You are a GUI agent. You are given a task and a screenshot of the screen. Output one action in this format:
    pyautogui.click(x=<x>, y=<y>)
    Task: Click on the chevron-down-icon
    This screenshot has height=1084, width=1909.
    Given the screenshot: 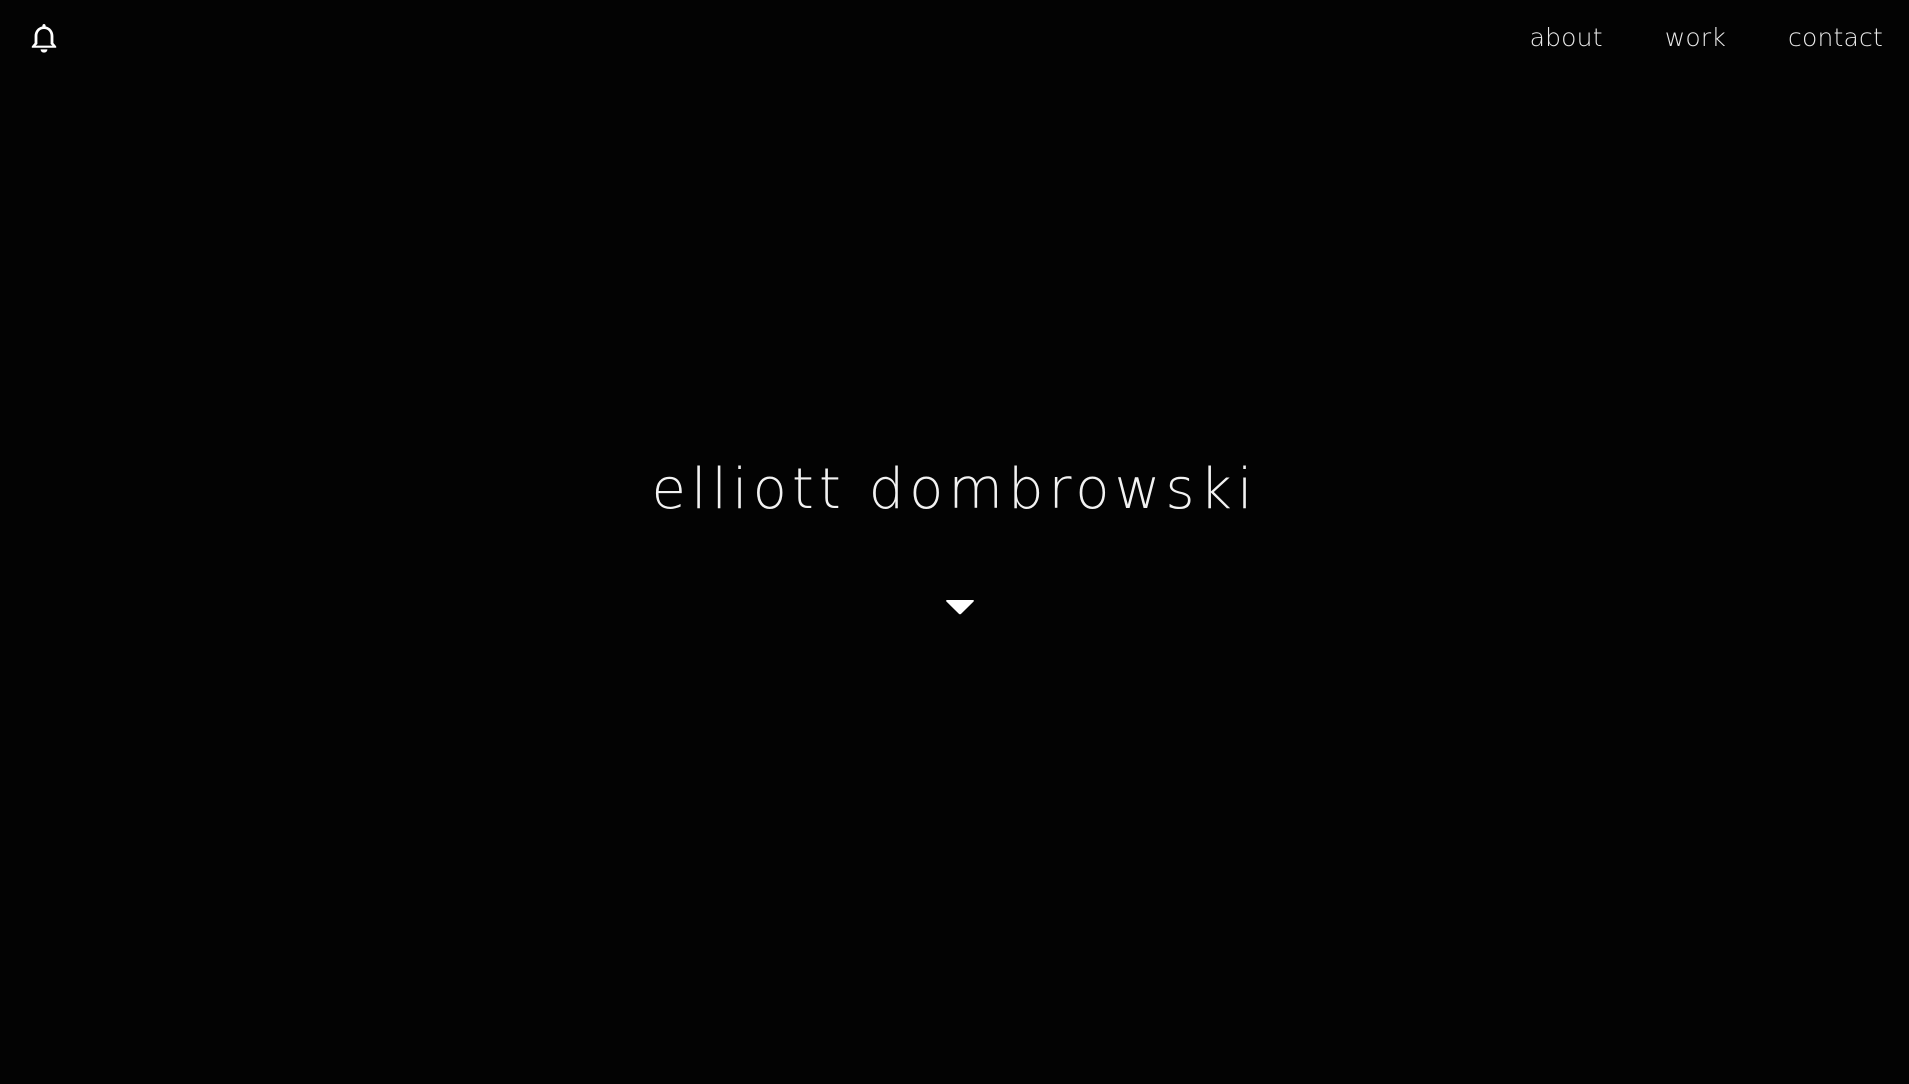 What is the action you would take?
    pyautogui.click(x=960, y=609)
    